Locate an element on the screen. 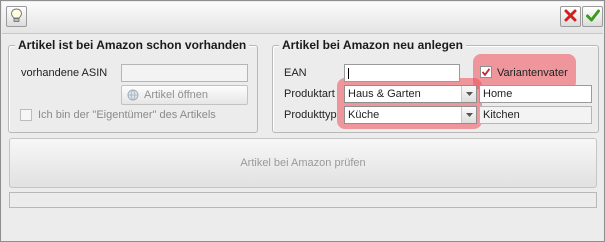  ean-field is located at coordinates (402, 73).